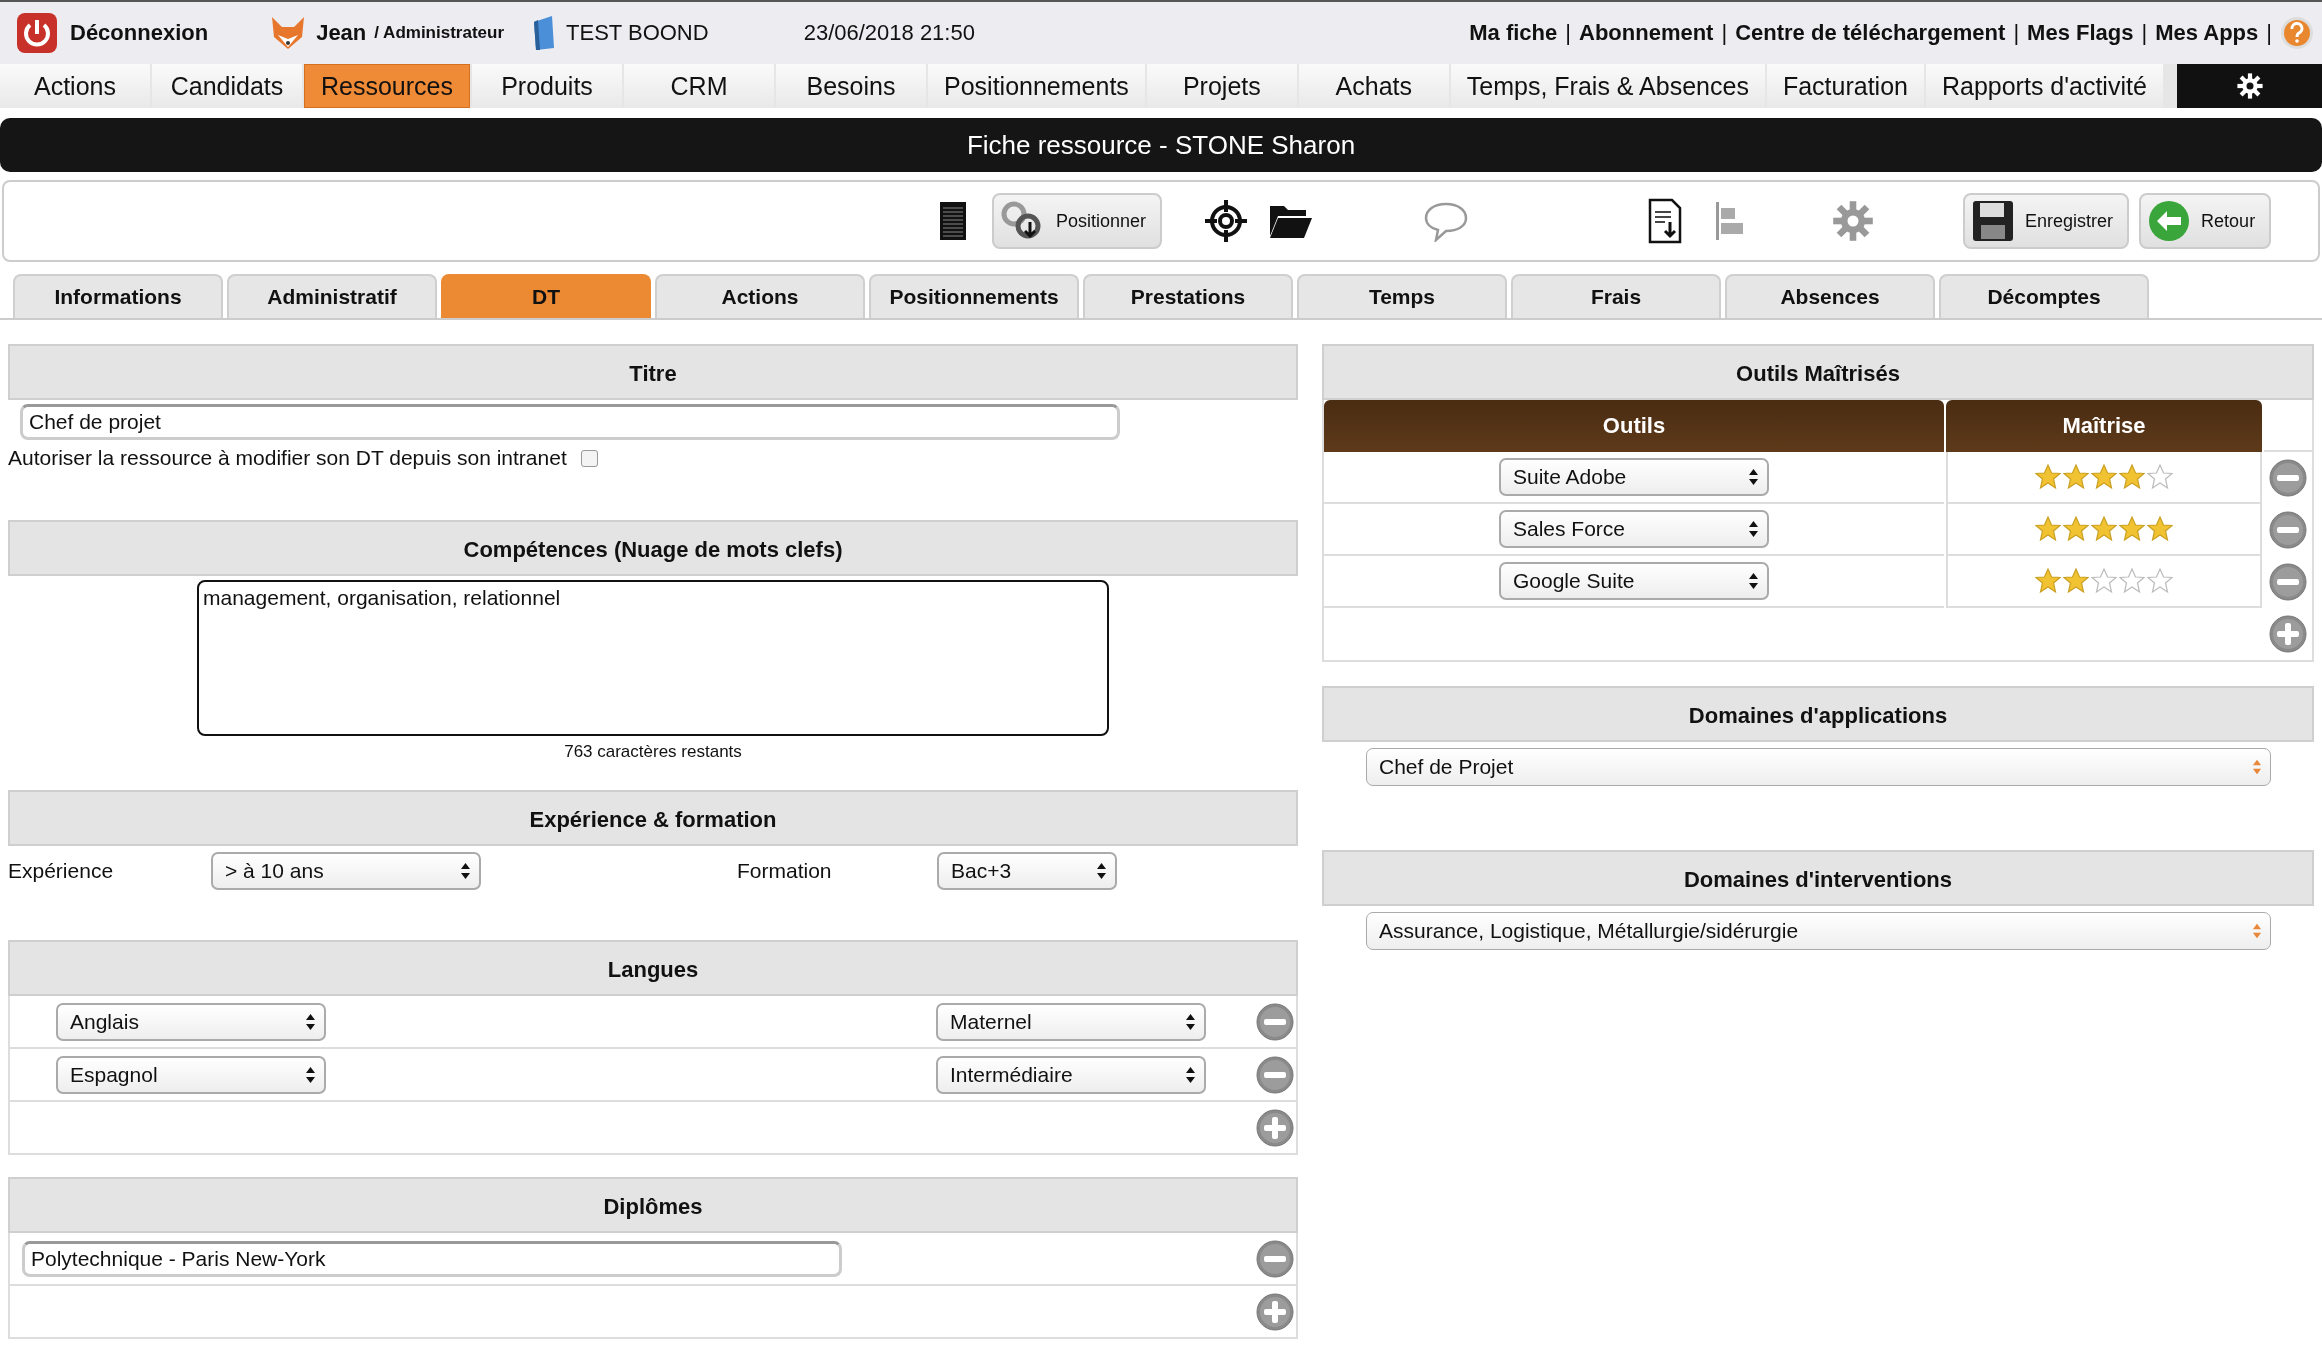  Describe the element at coordinates (1845, 86) in the screenshot. I see `menu-tab: Facturation` at that location.